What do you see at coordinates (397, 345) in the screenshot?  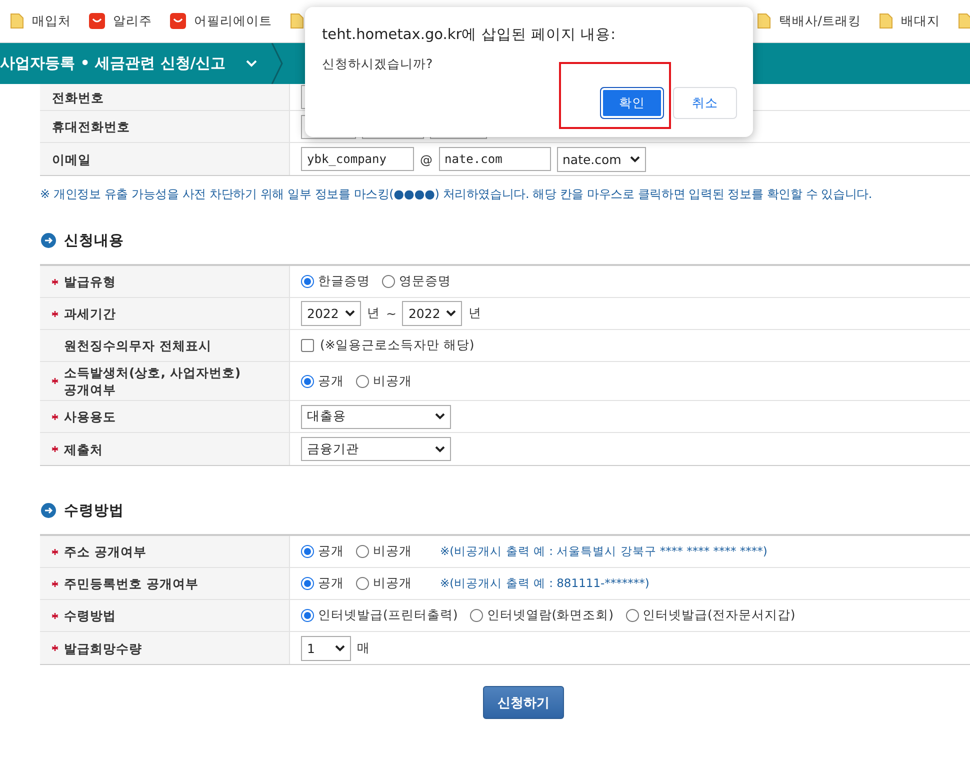 I see `checkbox-label: (※일용근로소득자만 해당)` at bounding box center [397, 345].